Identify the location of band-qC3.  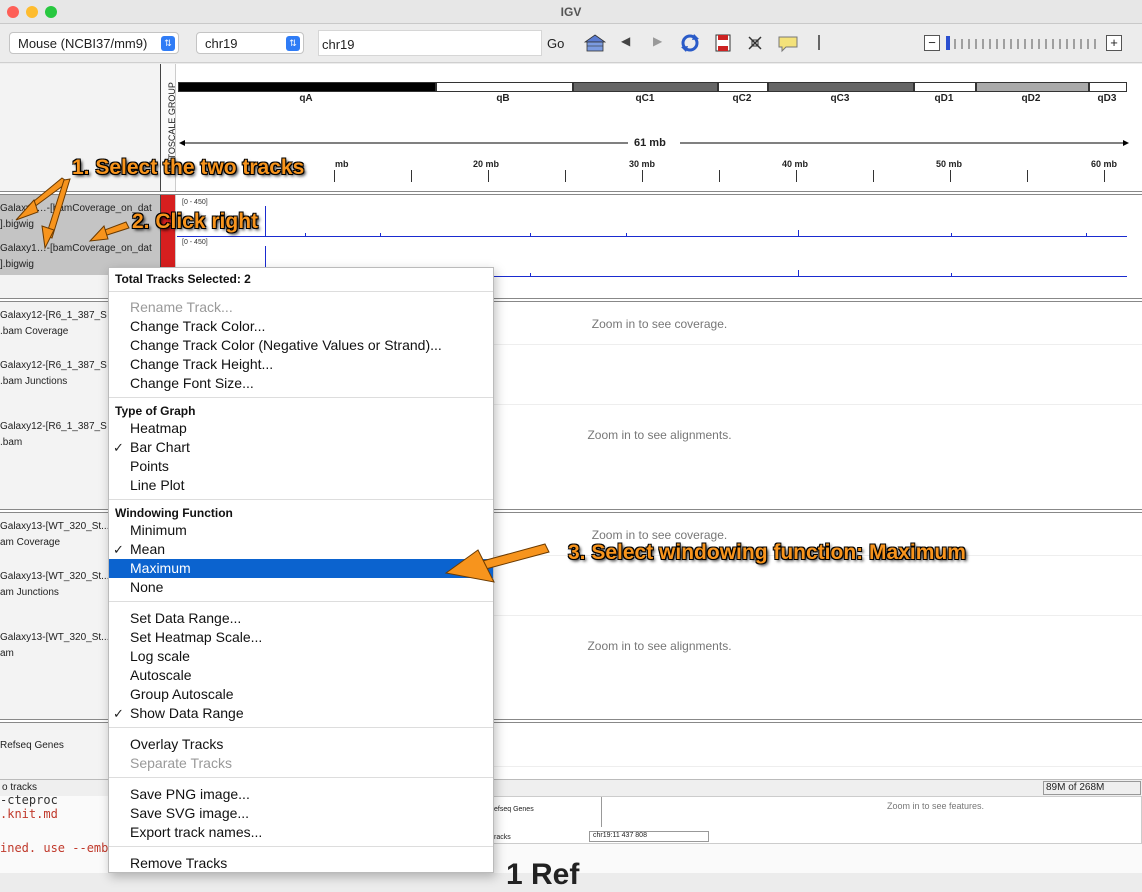
(841, 87).